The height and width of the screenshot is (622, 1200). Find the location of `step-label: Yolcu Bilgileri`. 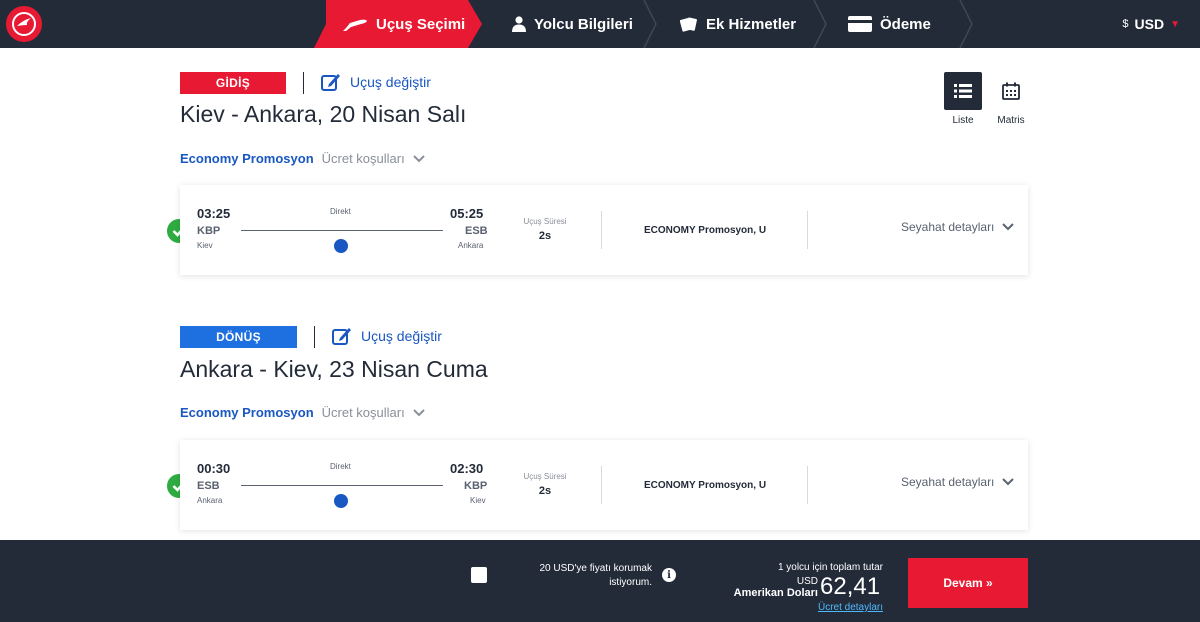

step-label: Yolcu Bilgileri is located at coordinates (583, 24).